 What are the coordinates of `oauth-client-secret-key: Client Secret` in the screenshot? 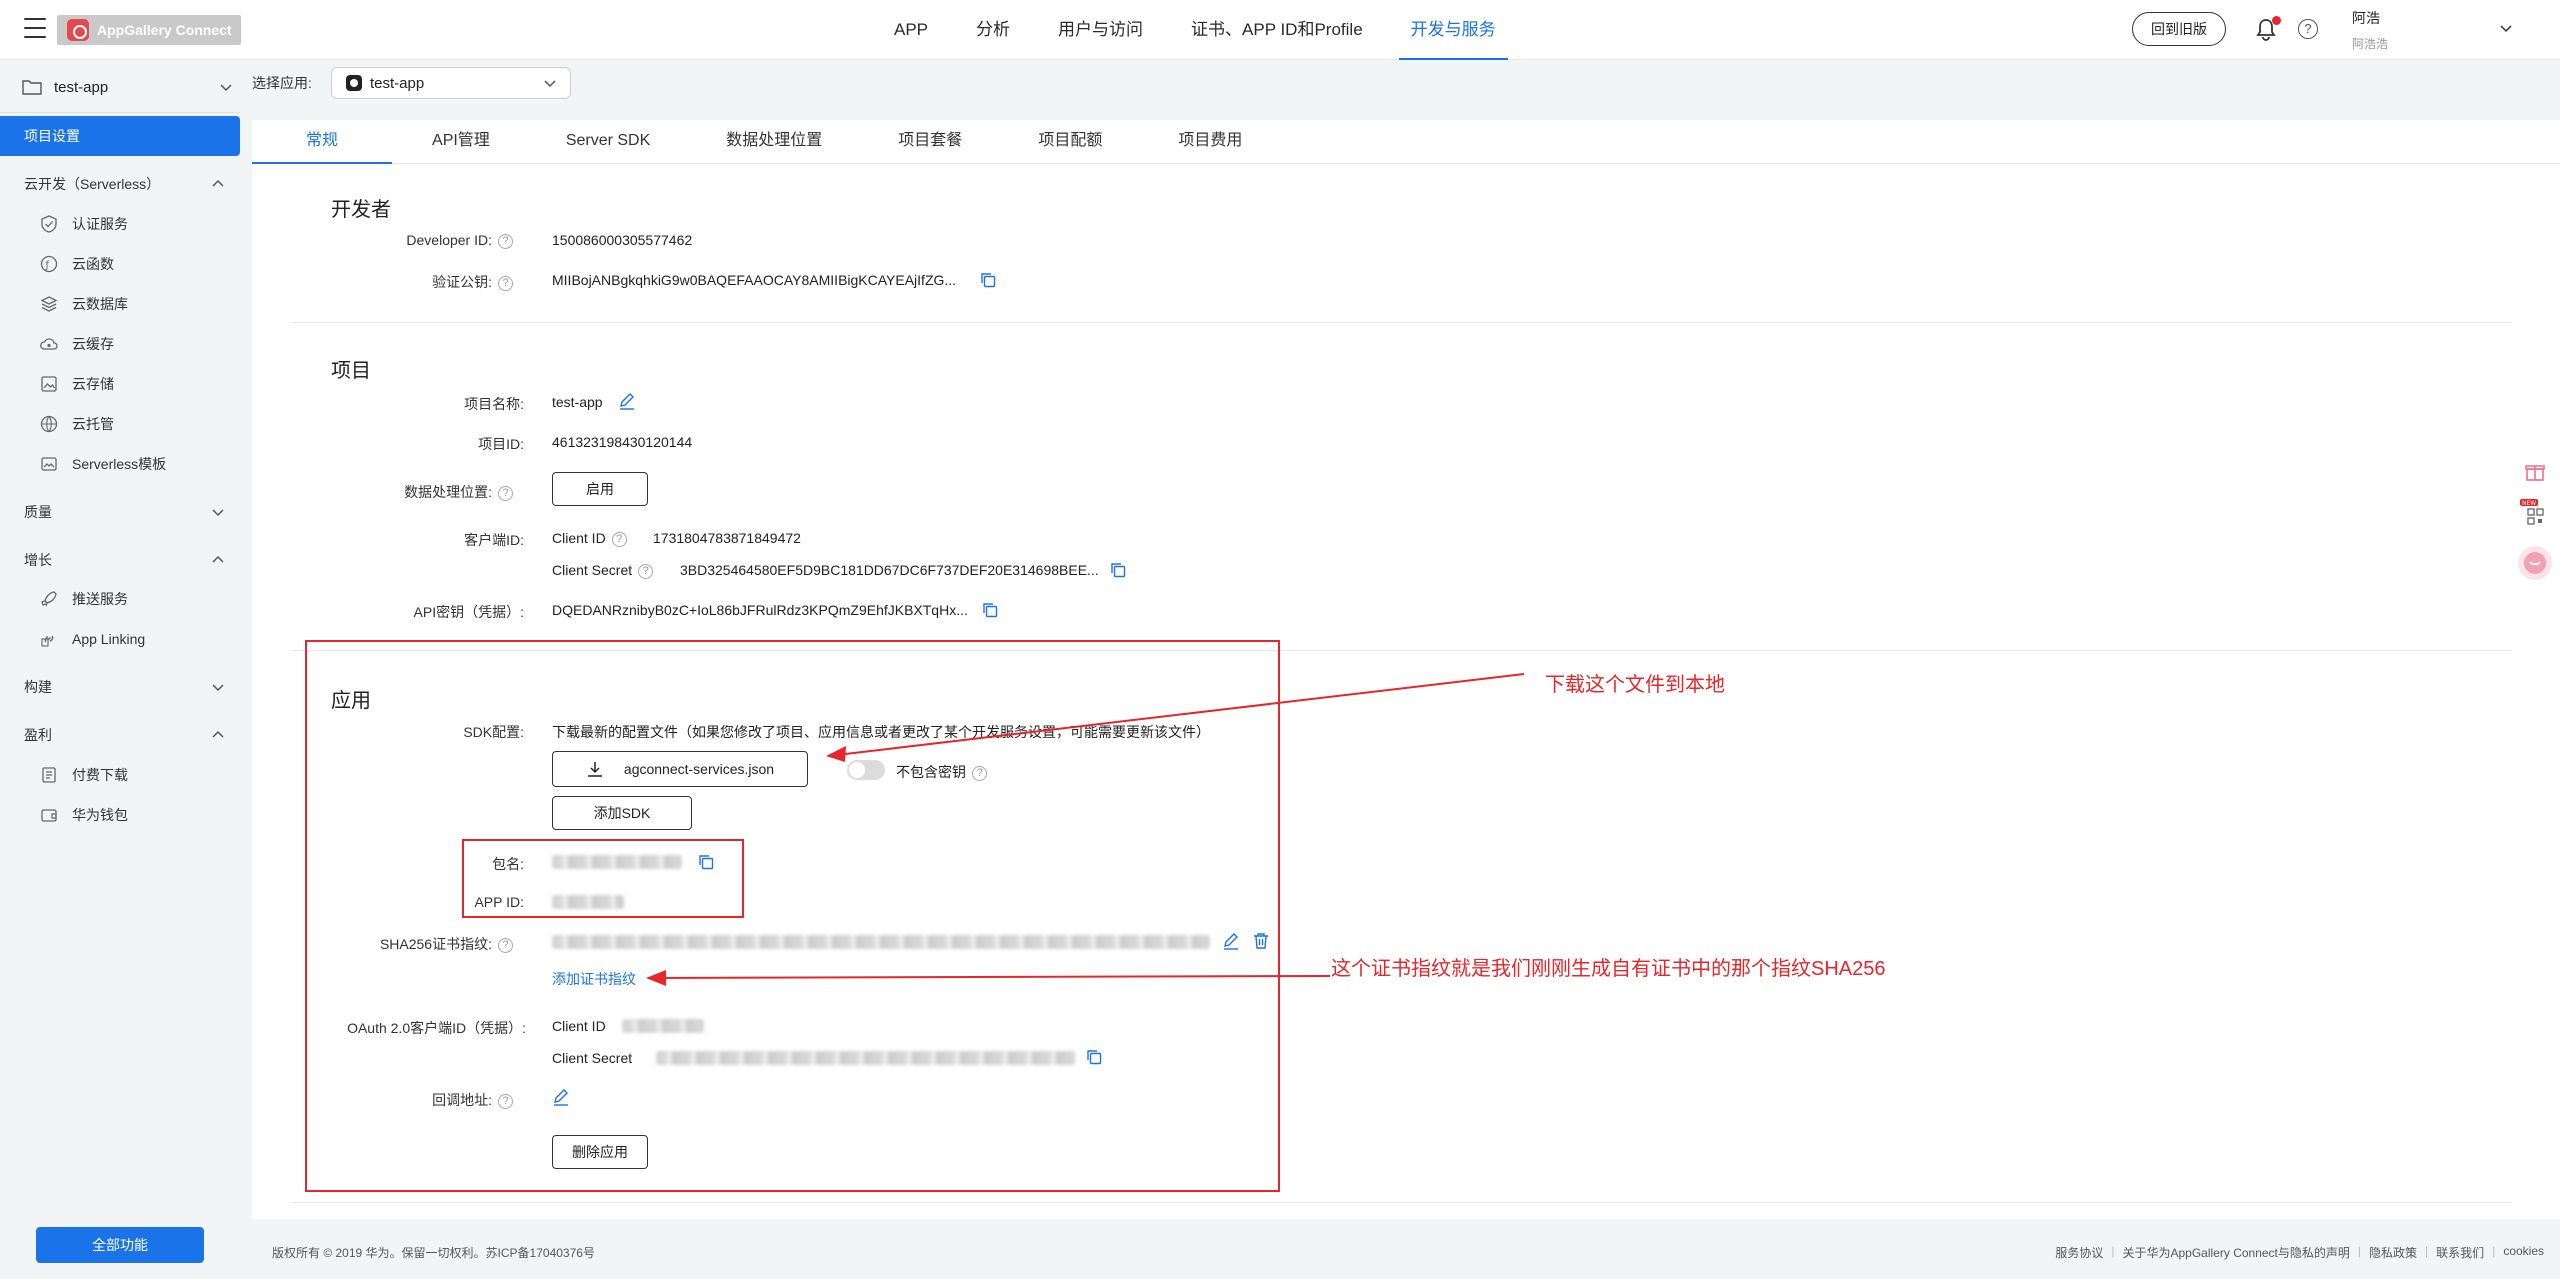 It's located at (592, 1058).